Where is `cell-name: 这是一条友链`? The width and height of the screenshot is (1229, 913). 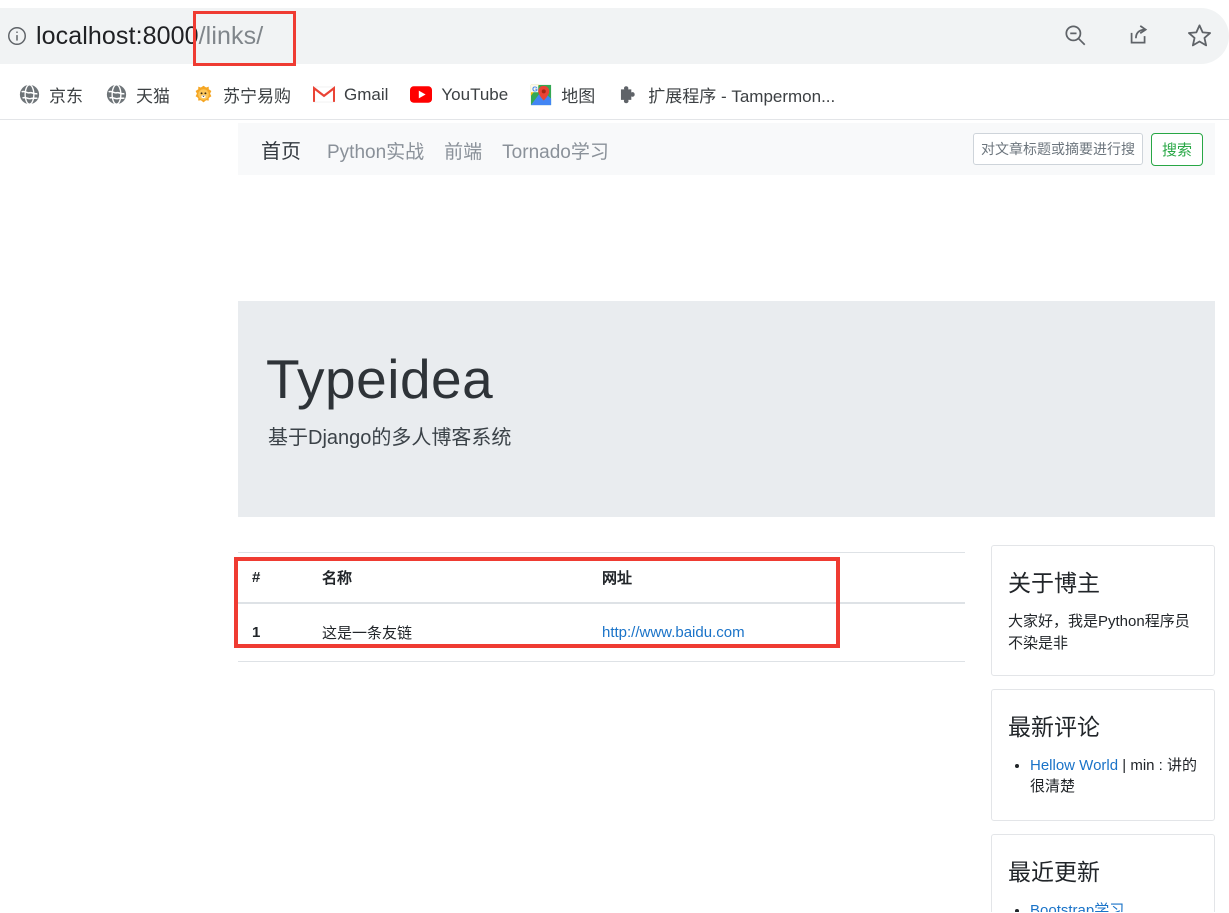 cell-name: 这是一条友链 is located at coordinates (448, 632).